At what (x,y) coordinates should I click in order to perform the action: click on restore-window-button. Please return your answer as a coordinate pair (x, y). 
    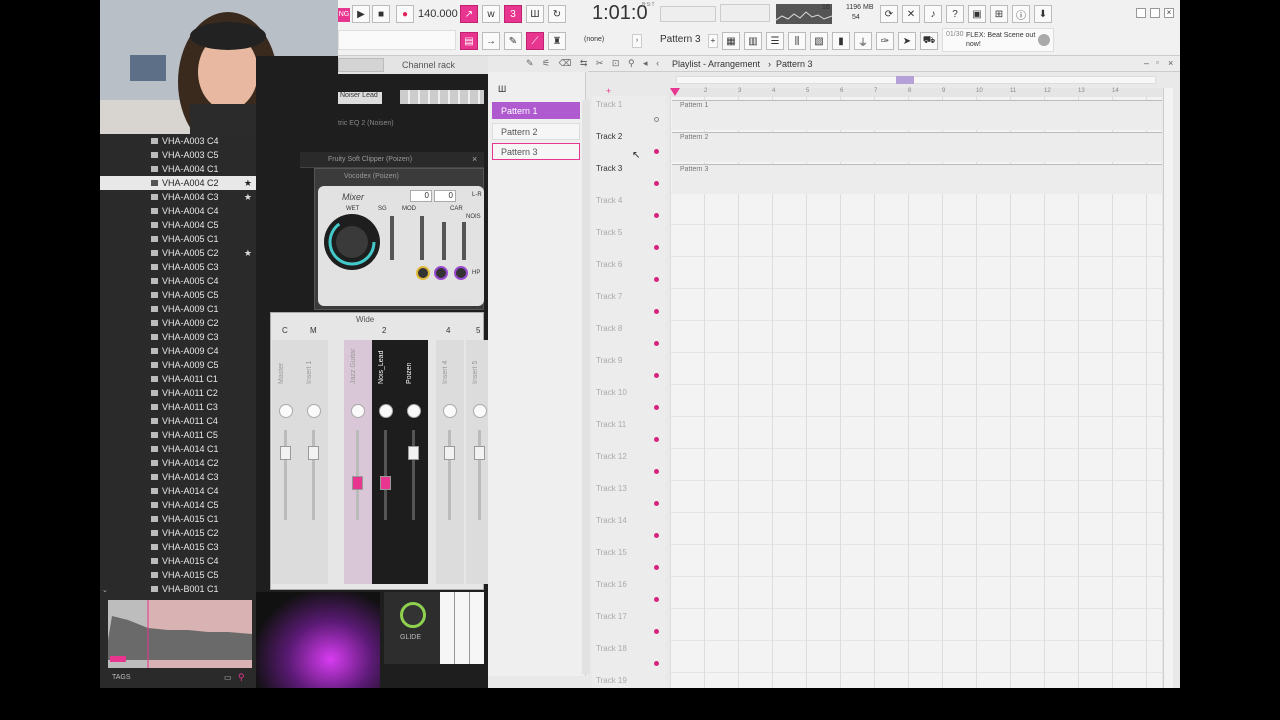
    Looking at the image, I should click on (1155, 13).